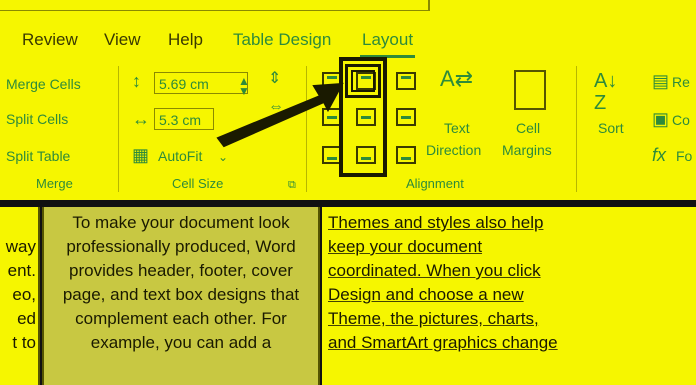 This screenshot has height=385, width=696. I want to click on merge-cells-button: Merge Cells, so click(43, 84).